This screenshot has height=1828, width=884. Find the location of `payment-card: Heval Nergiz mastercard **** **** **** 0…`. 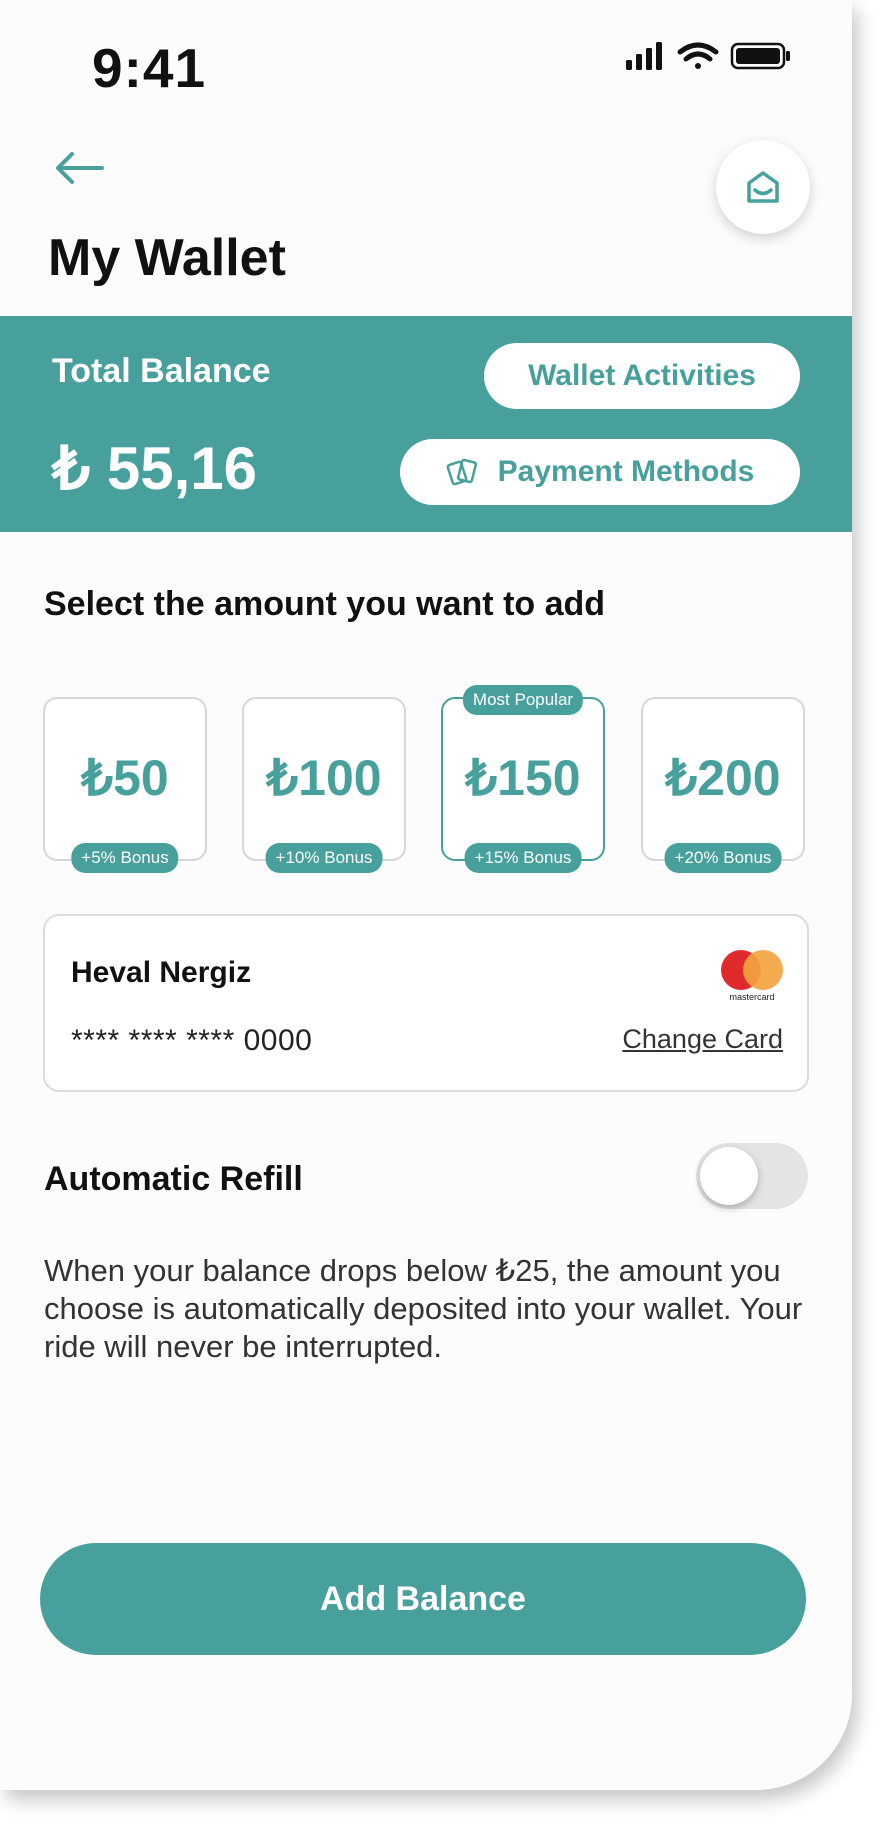

payment-card: Heval Nergiz mastercard **** **** **** 0… is located at coordinates (426, 1003).